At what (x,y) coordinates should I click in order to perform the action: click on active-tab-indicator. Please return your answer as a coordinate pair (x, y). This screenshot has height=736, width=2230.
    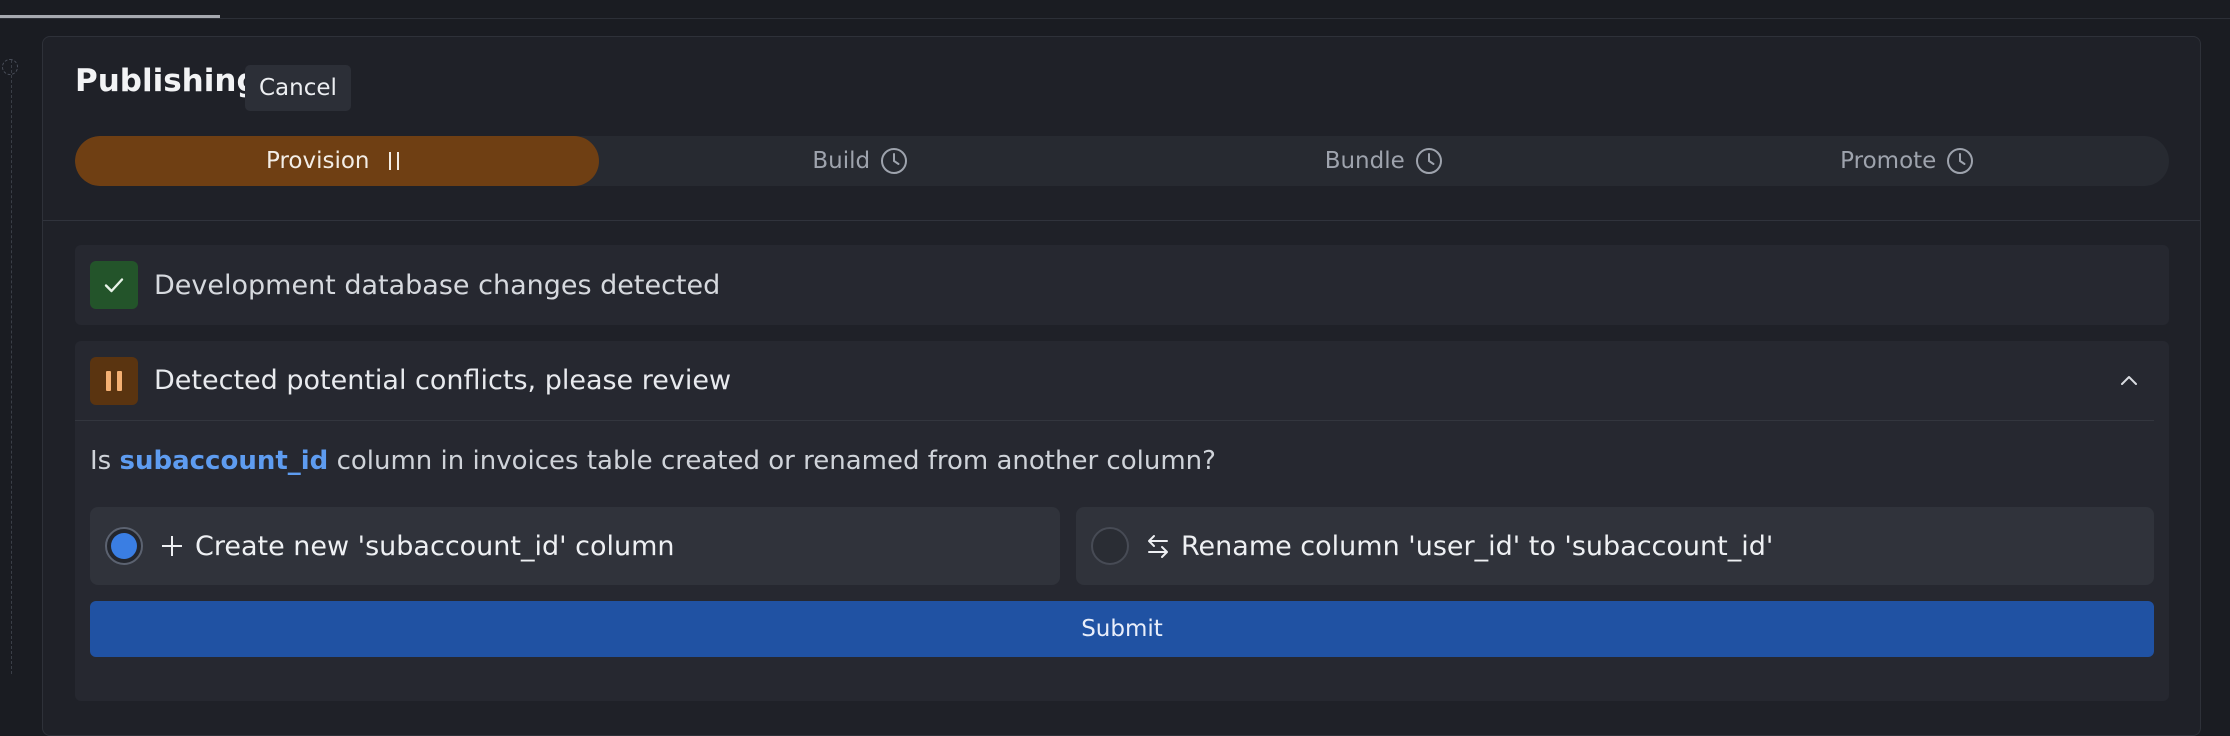
    Looking at the image, I should click on (110, 16).